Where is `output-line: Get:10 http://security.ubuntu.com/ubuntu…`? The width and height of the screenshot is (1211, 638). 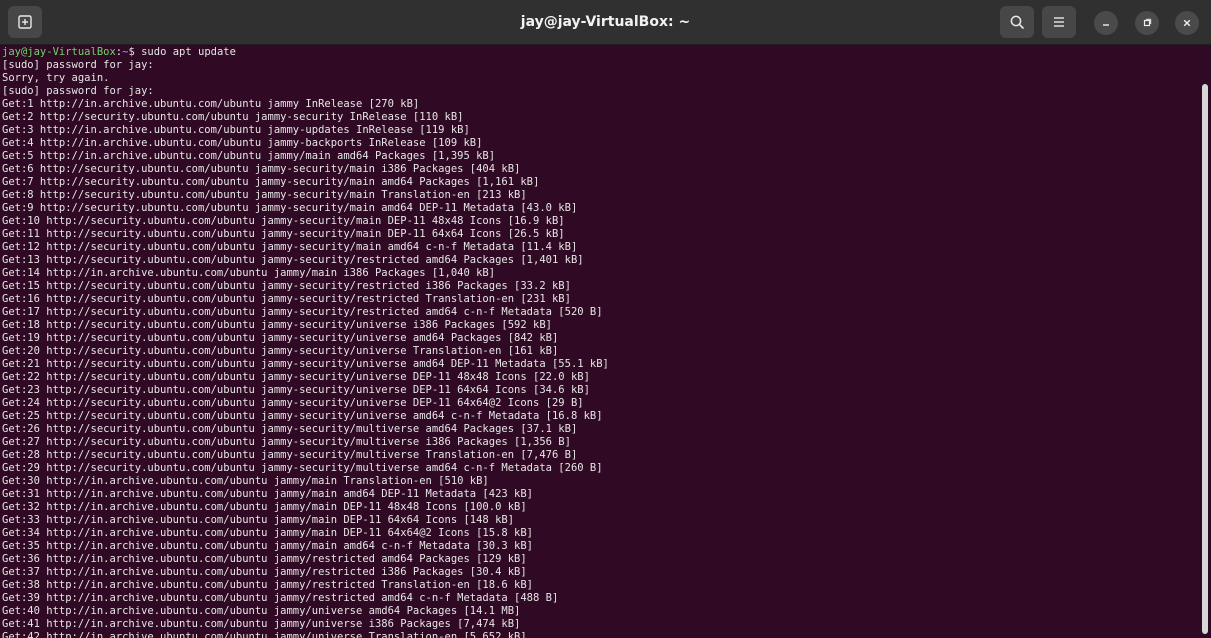 output-line: Get:10 http://security.ubuntu.com/ubuntu… is located at coordinates (283, 221).